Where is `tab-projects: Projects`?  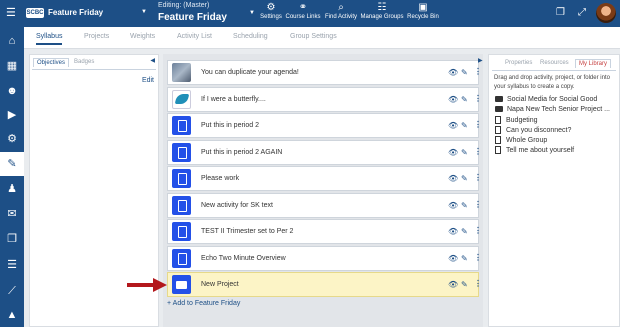 tab-projects: Projects is located at coordinates (96, 36).